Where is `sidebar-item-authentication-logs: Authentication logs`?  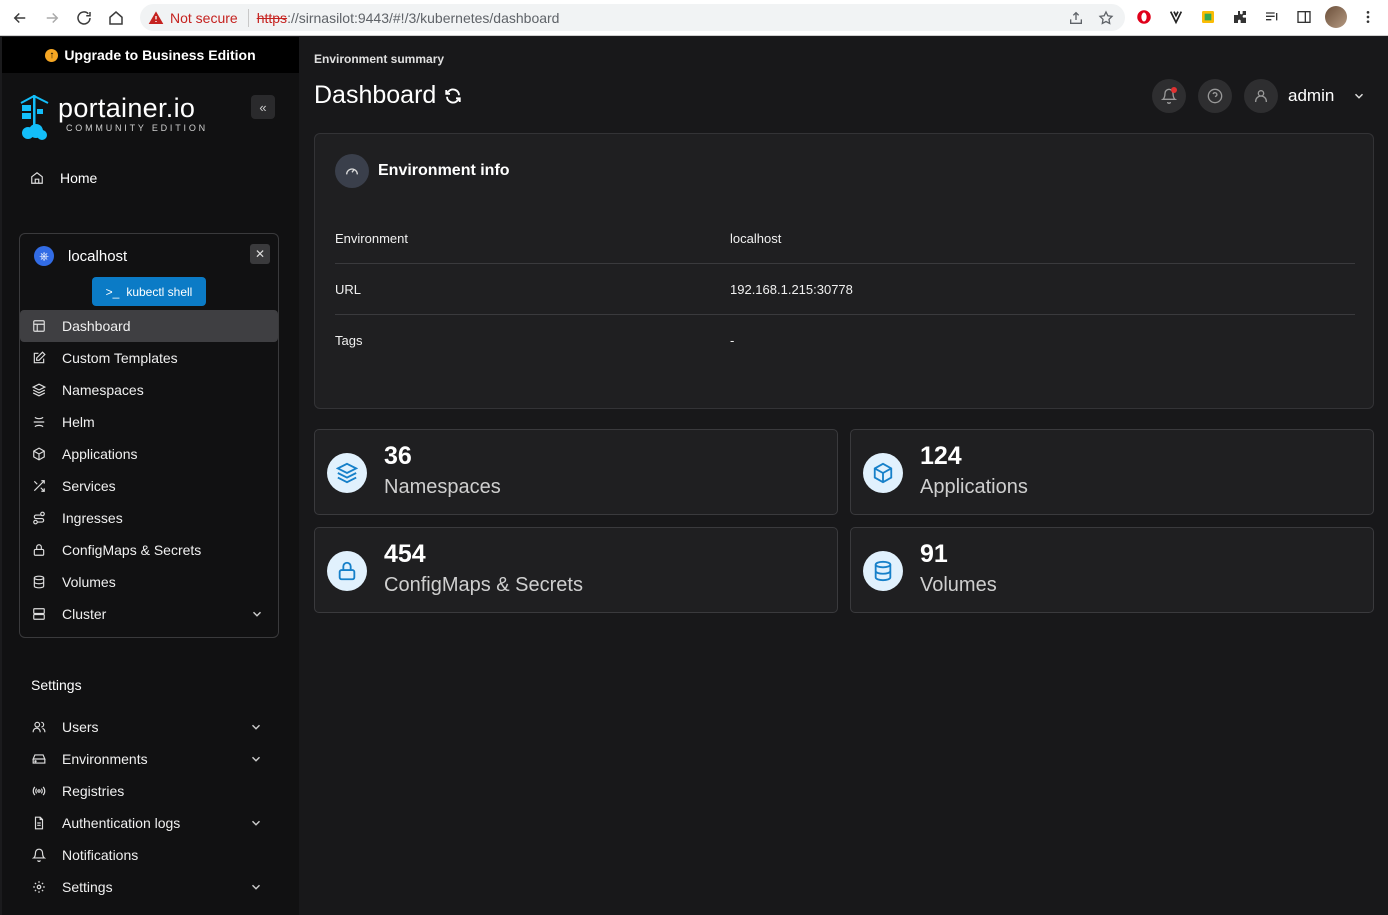
sidebar-item-authentication-logs: Authentication logs is located at coordinates (148, 823).